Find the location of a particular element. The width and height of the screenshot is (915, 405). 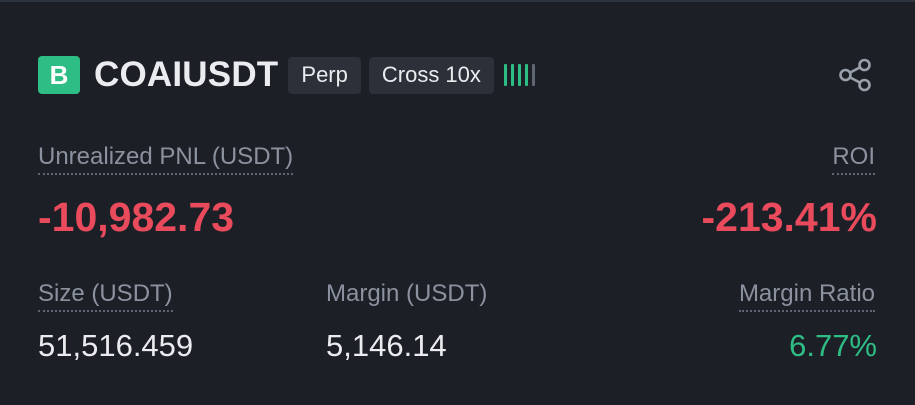

roi-label: ROI is located at coordinates (853, 158).